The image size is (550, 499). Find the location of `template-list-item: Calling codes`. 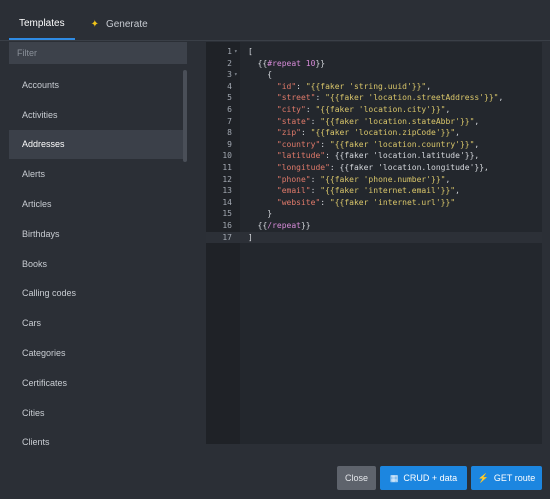

template-list-item: Calling codes is located at coordinates (98, 294).